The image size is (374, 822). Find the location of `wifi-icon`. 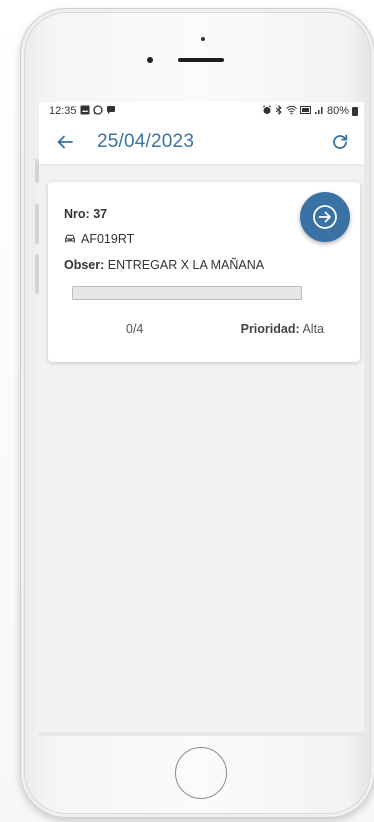

wifi-icon is located at coordinates (291, 111).